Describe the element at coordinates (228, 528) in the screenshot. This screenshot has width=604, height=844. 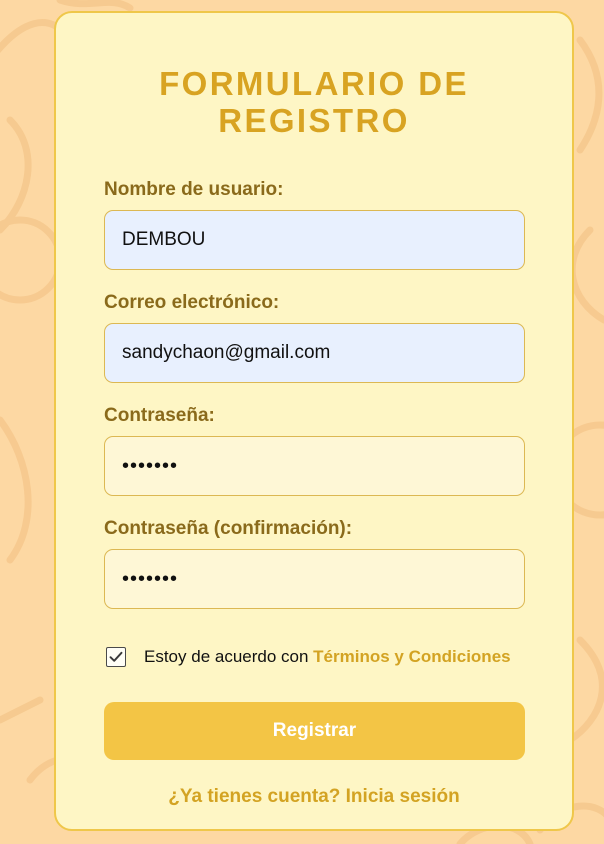
I see `password-confirm-label: Contraseña (confirmación):` at that location.